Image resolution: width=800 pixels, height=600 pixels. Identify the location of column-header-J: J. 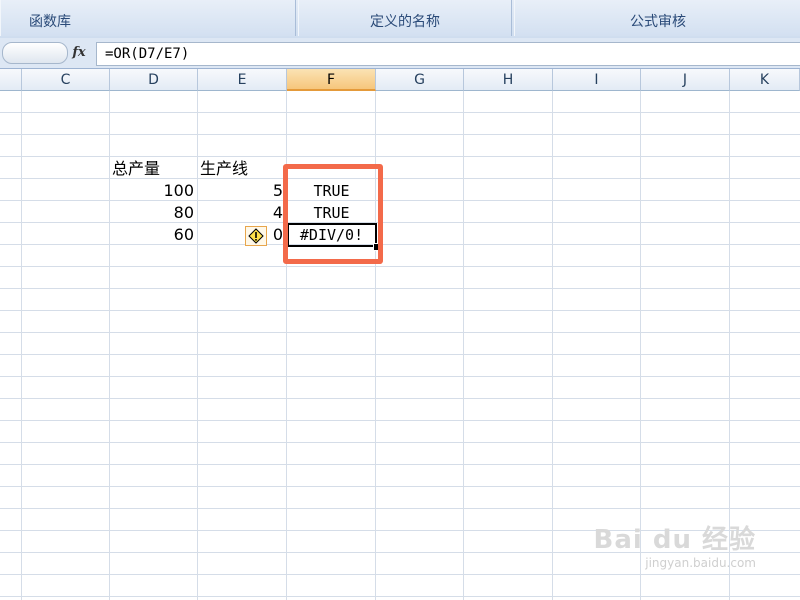
(685, 80).